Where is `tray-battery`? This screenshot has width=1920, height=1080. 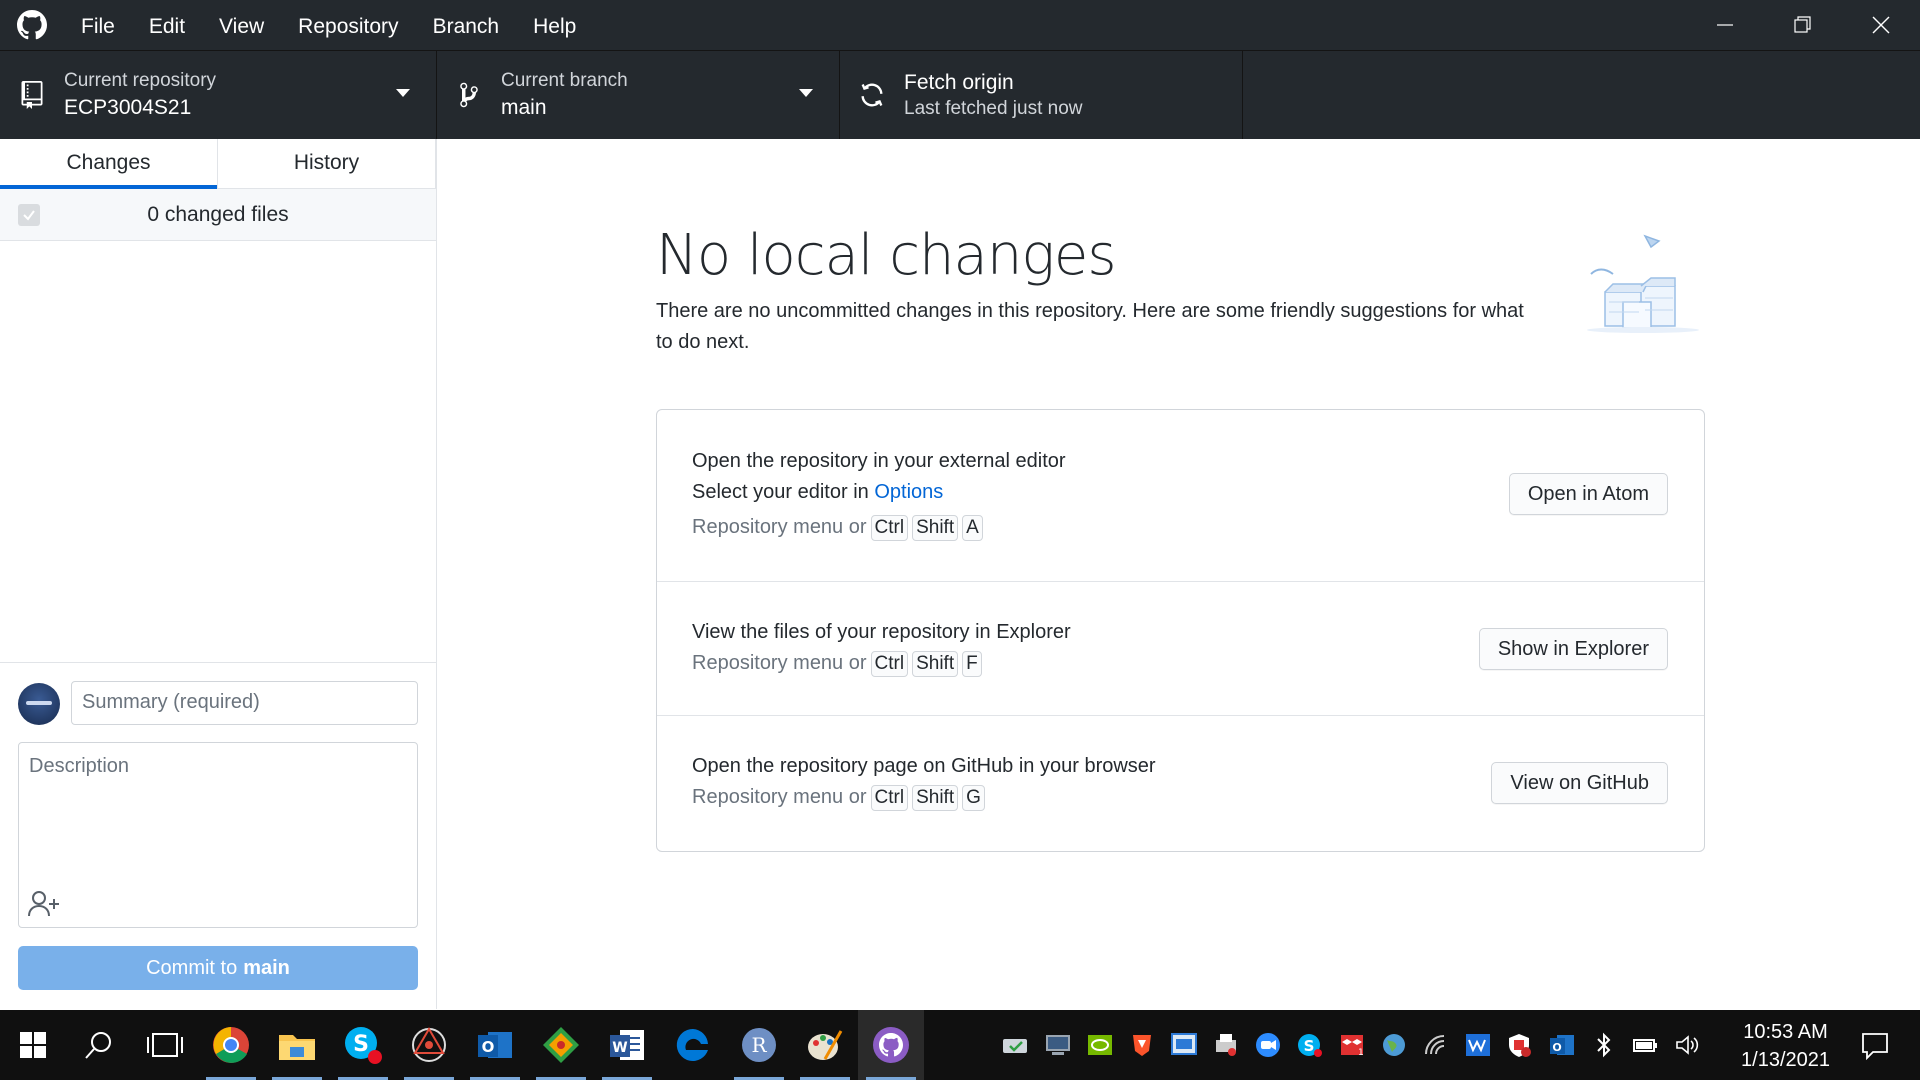 tray-battery is located at coordinates (1646, 1045).